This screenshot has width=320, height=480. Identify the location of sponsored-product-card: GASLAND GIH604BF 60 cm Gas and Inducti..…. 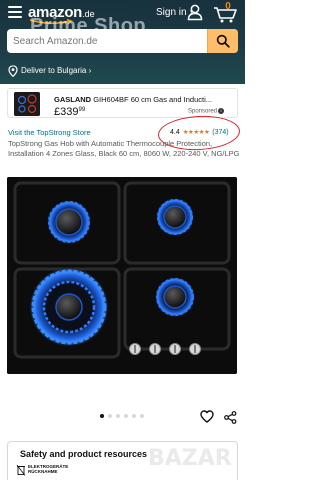
(122, 103).